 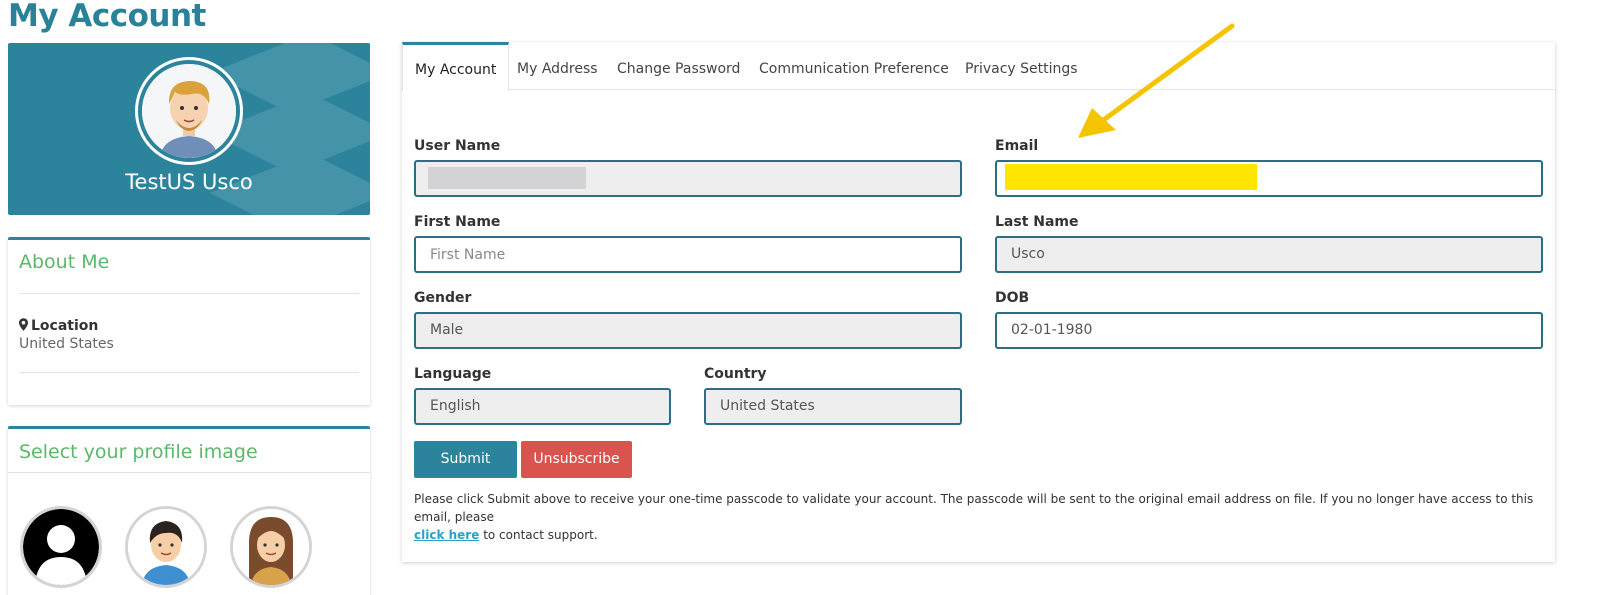 I want to click on profile-image-option-girl, so click(x=271, y=547).